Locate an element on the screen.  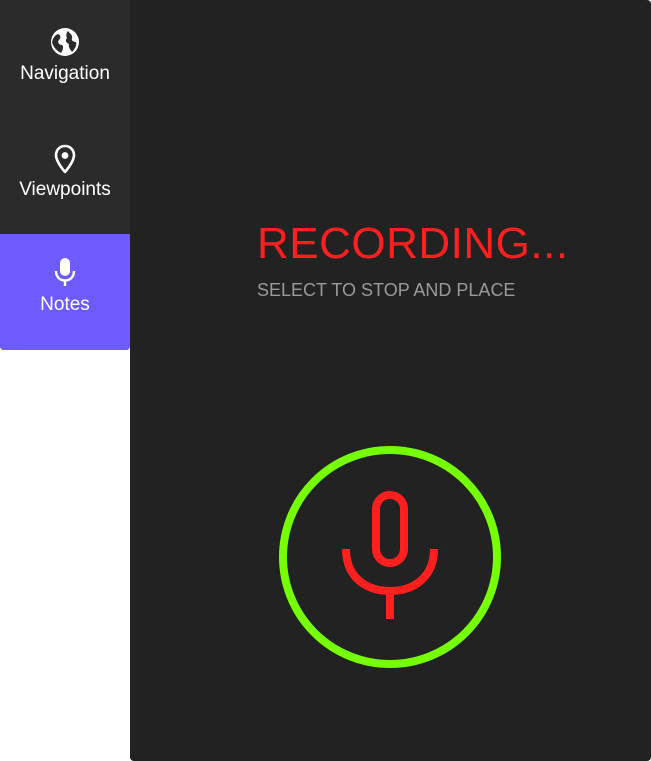
recording-ring is located at coordinates (390, 557).